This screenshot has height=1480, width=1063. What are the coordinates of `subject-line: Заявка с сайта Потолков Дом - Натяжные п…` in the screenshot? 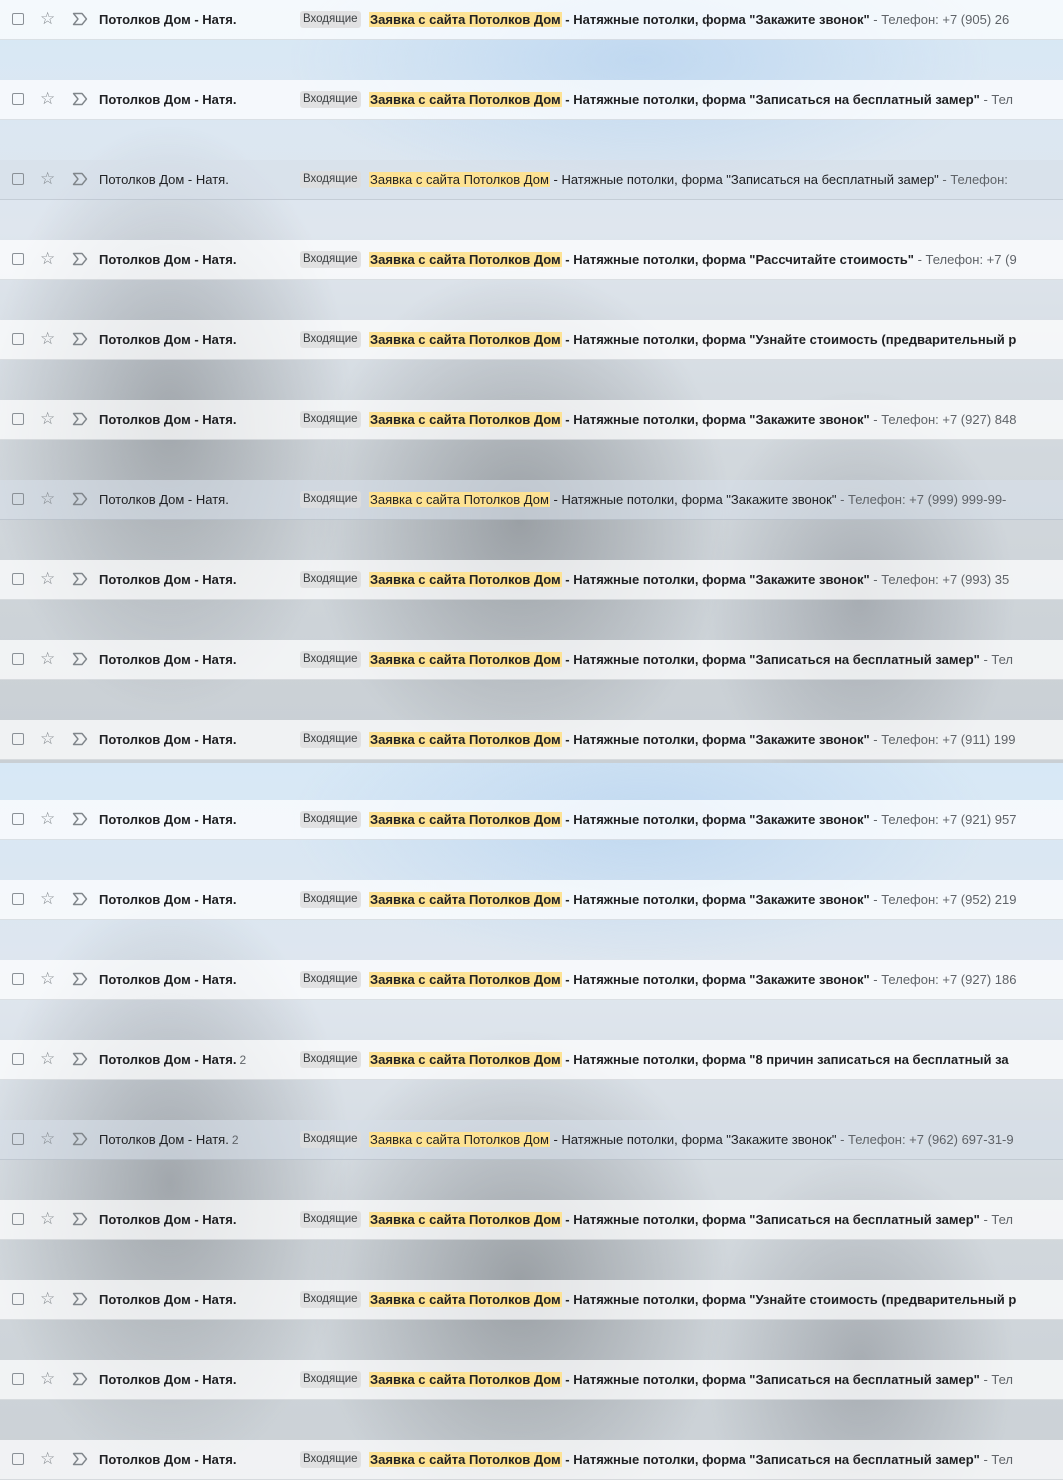 It's located at (692, 979).